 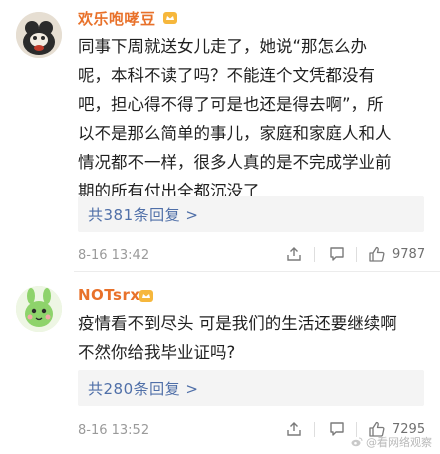 I want to click on watermark-text: @看网络观察, so click(x=399, y=442).